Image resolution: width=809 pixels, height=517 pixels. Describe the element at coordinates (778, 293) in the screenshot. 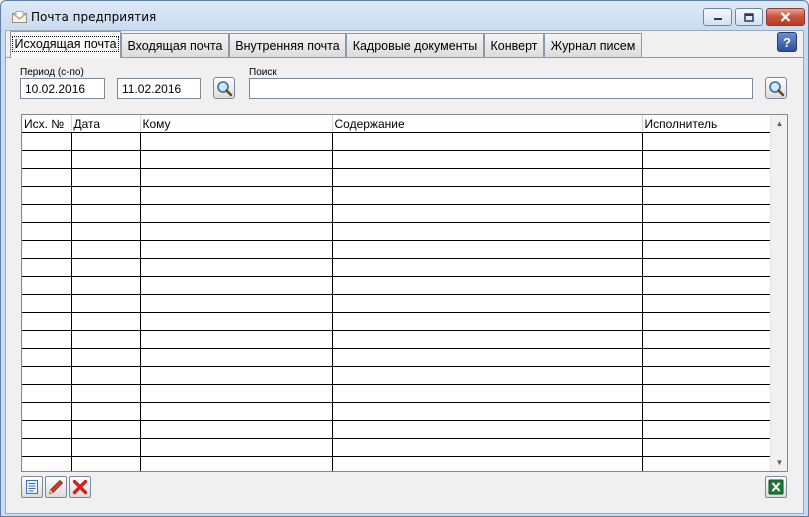

I see `vertical-scrollbar: ▲ ▼` at that location.